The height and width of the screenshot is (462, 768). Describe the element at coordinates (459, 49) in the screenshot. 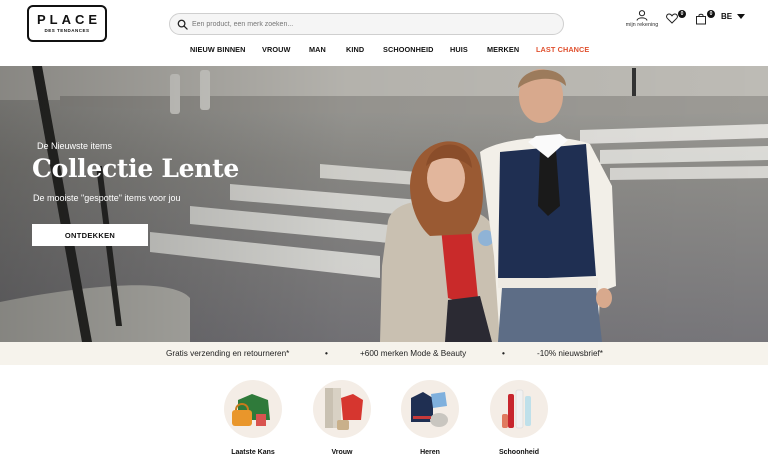

I see `nav-item-huis: HUIS` at that location.